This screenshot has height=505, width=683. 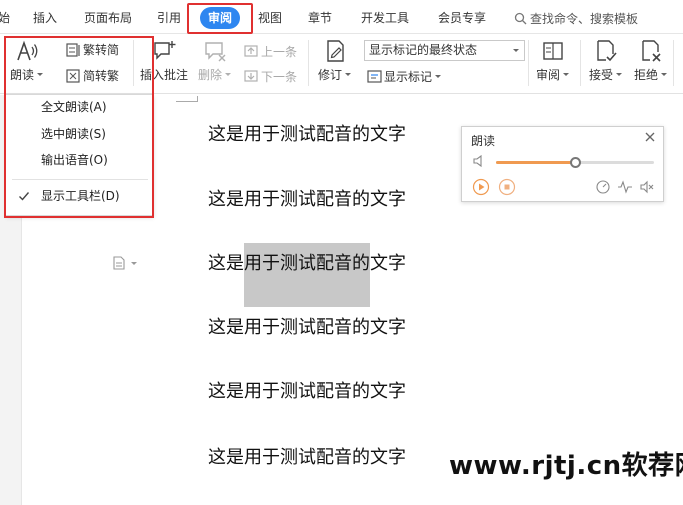 What do you see at coordinates (5, 18) in the screenshot?
I see `menu-start: 始` at bounding box center [5, 18].